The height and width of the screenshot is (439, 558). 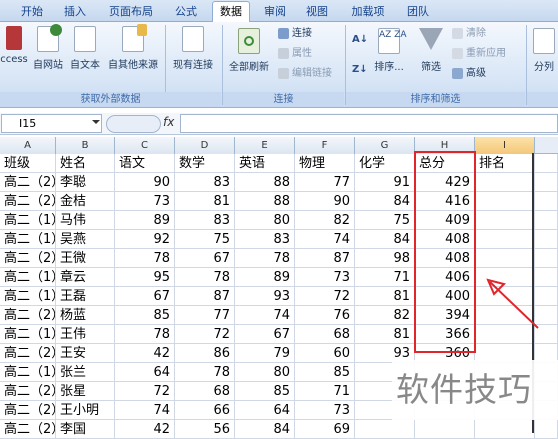 I want to click on tab-insert: 插入, so click(x=75, y=12).